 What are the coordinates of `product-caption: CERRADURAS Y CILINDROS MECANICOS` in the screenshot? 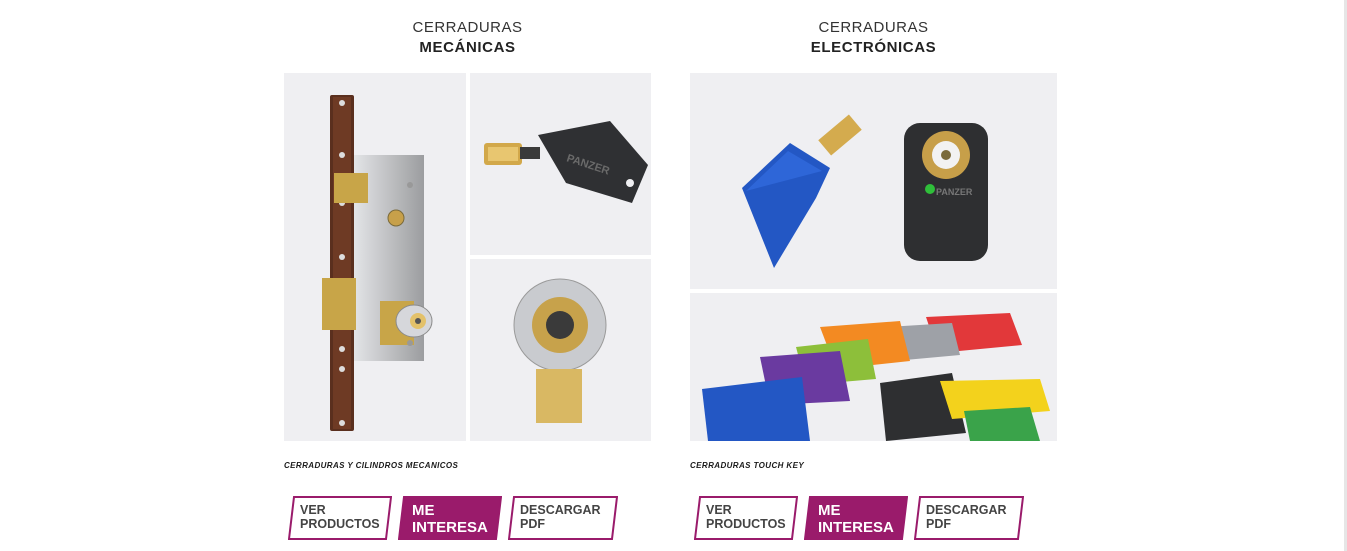 It's located at (371, 465).